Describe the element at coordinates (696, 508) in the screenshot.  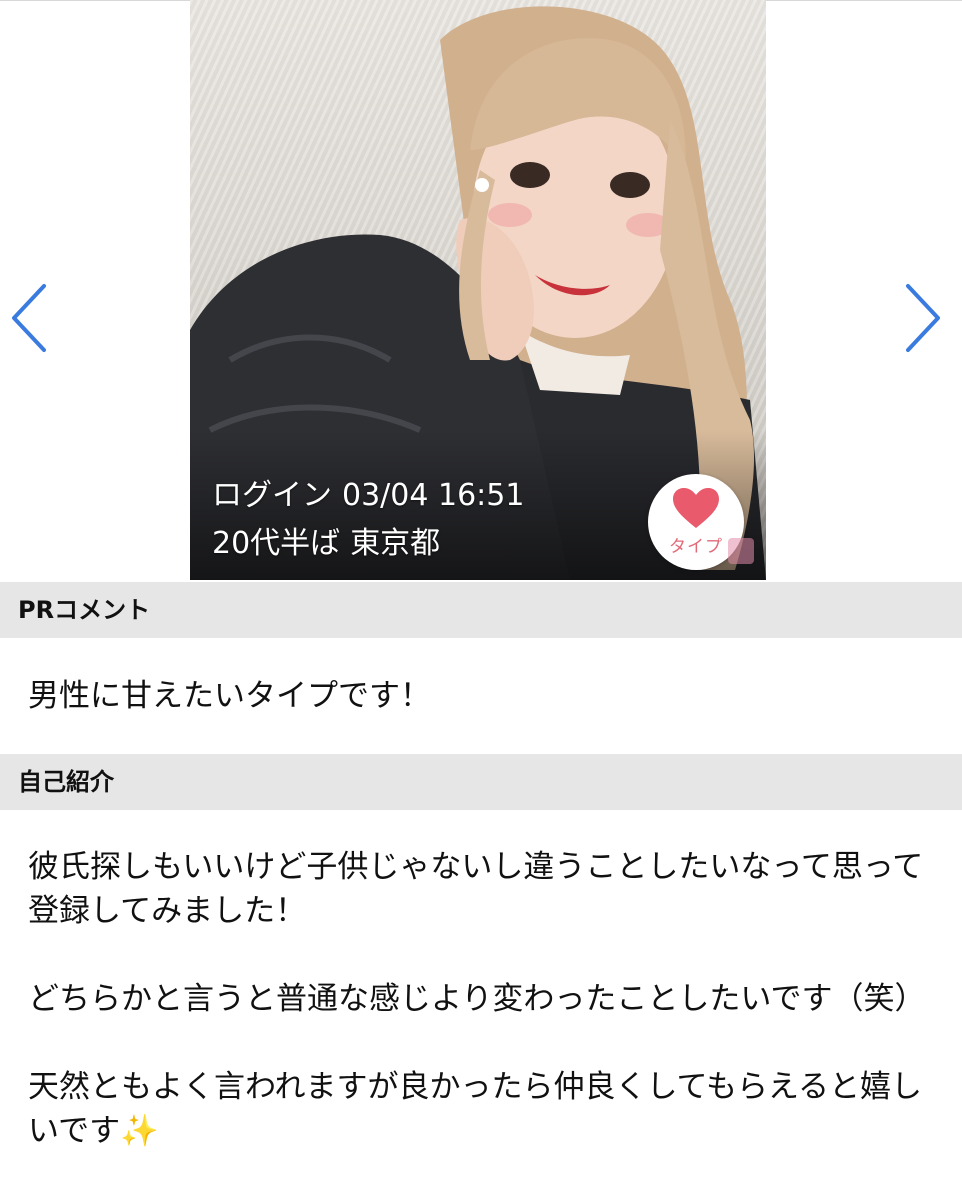
I see `heart-icon` at that location.